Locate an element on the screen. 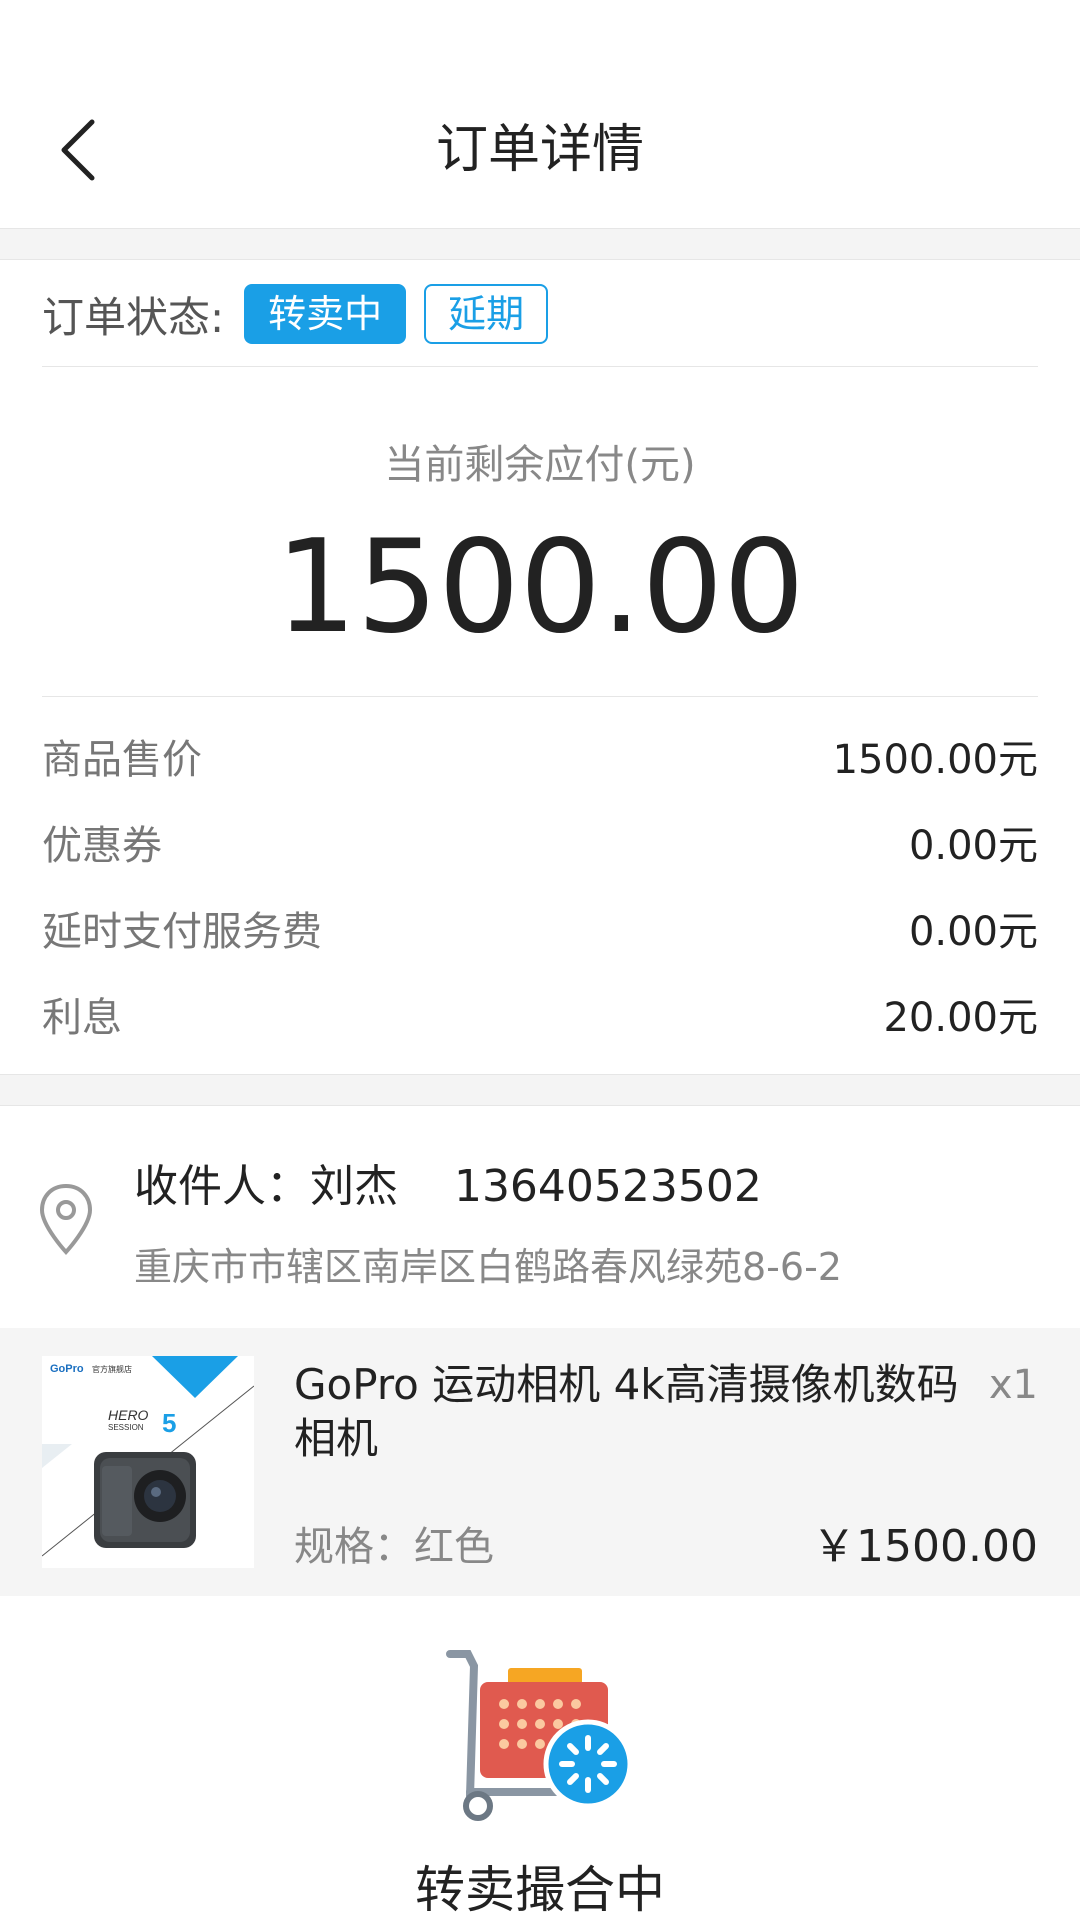 The width and height of the screenshot is (1080, 1920). remaining-amount: 1500.00 is located at coordinates (540, 587).